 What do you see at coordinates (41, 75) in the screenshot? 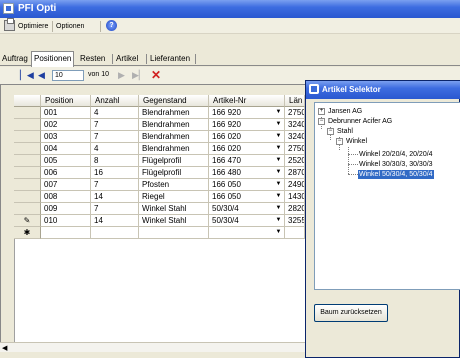
I see `previous-record-button: ◀` at bounding box center [41, 75].